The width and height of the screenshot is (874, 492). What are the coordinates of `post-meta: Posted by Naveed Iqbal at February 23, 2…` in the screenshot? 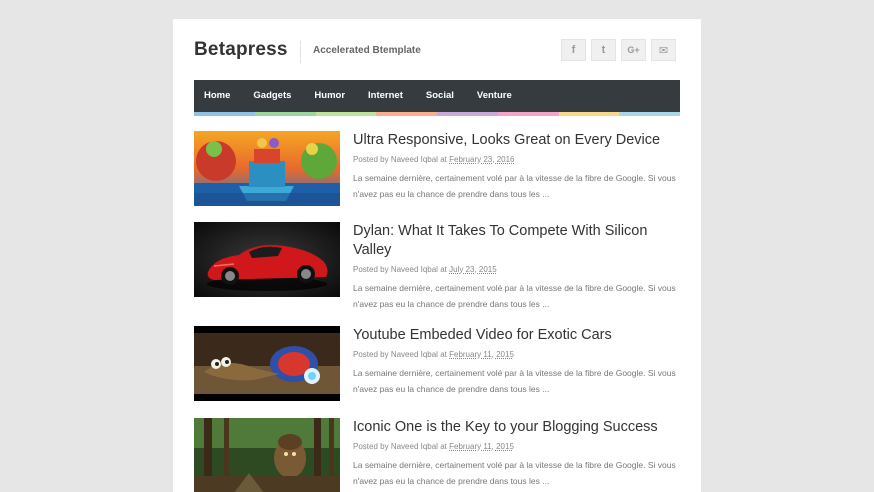 It's located at (516, 159).